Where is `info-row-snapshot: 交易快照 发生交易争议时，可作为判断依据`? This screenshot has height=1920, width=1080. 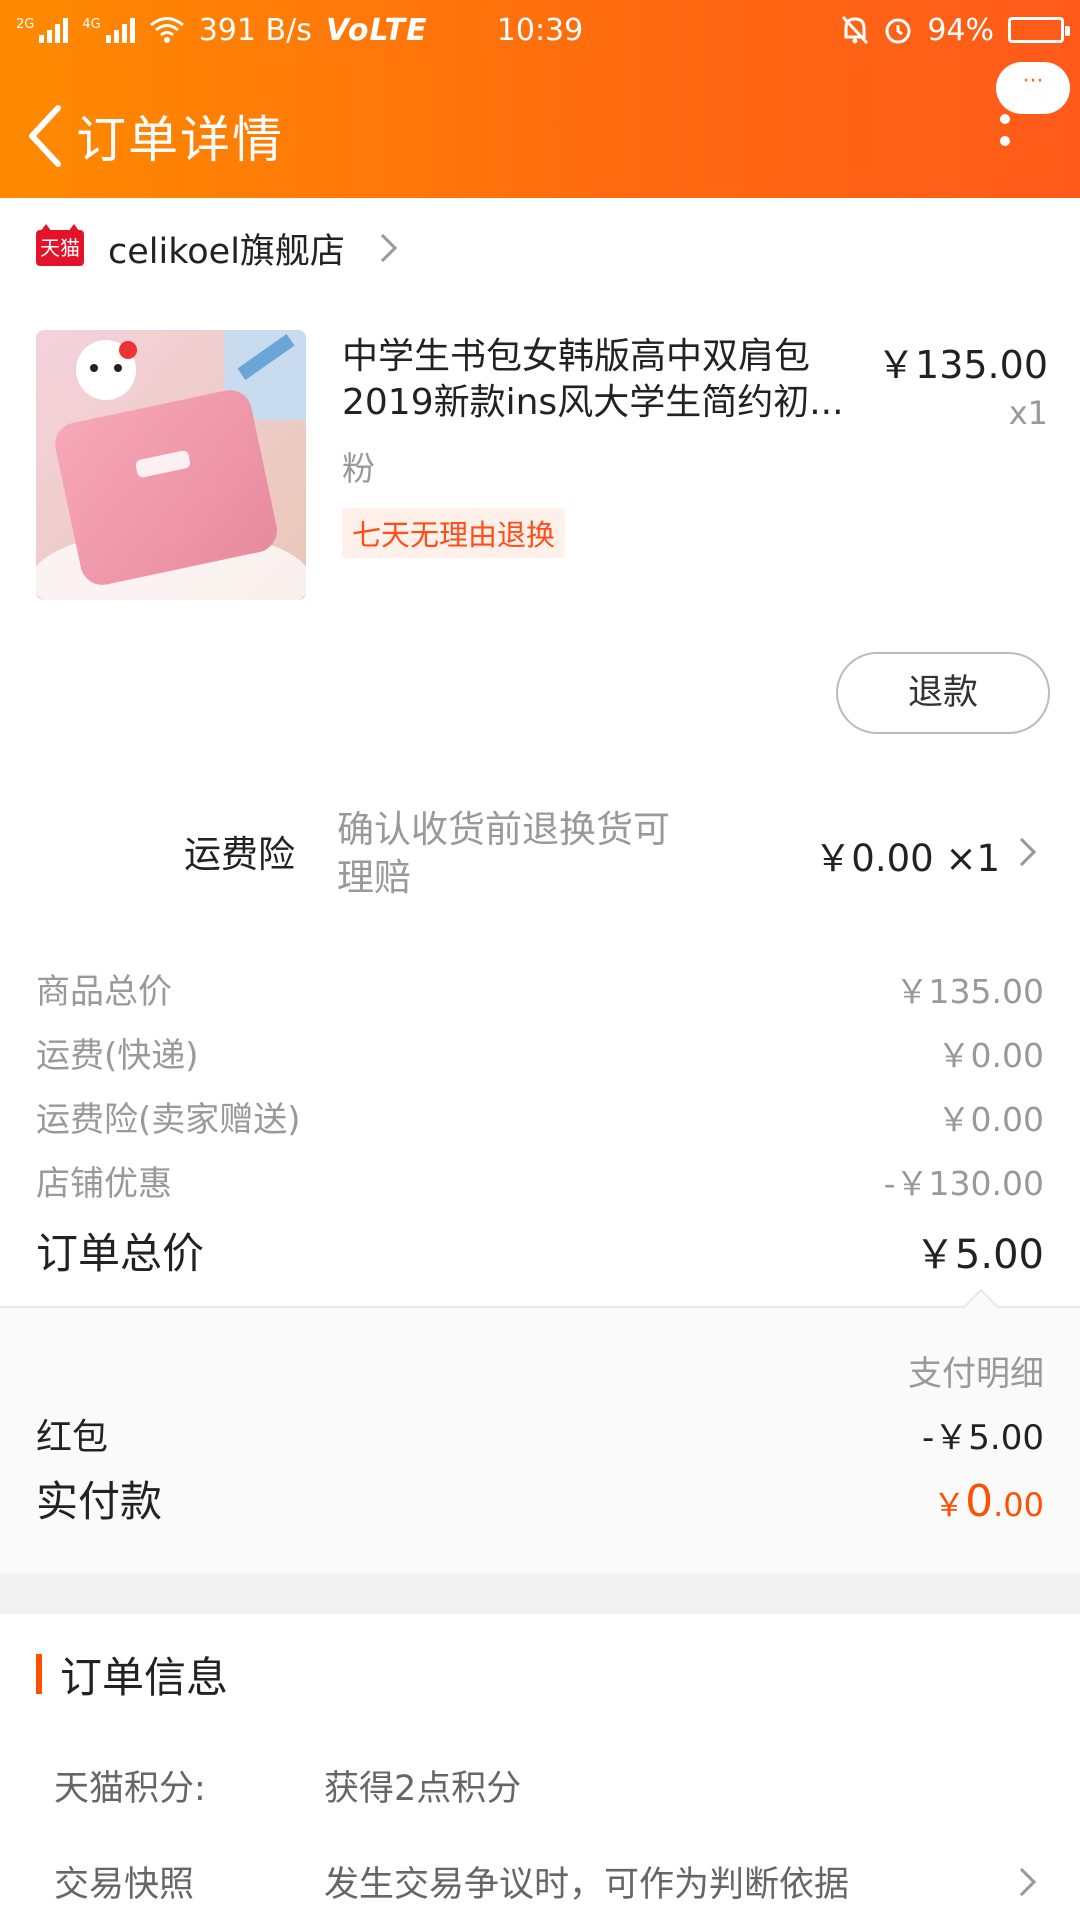
info-row-snapshot: 交易快照 发生交易争议时，可作为判断依据 is located at coordinates (549, 1881).